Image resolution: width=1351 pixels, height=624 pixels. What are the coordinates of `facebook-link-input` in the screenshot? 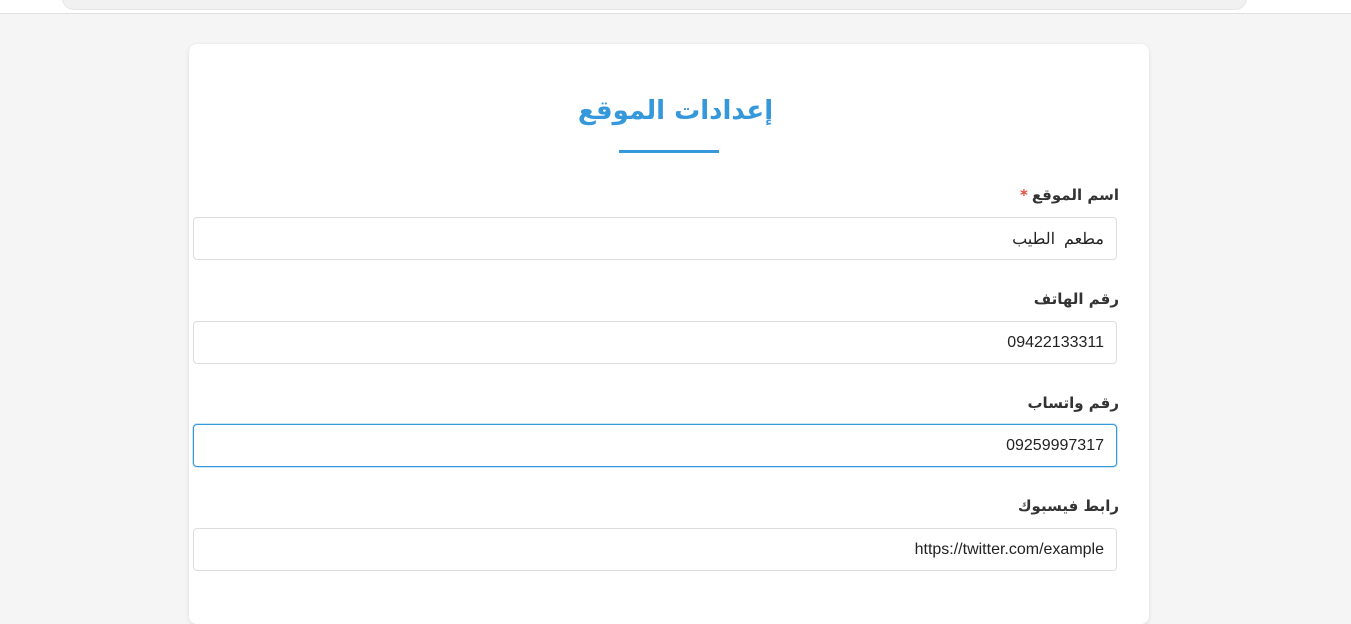 It's located at (655, 549).